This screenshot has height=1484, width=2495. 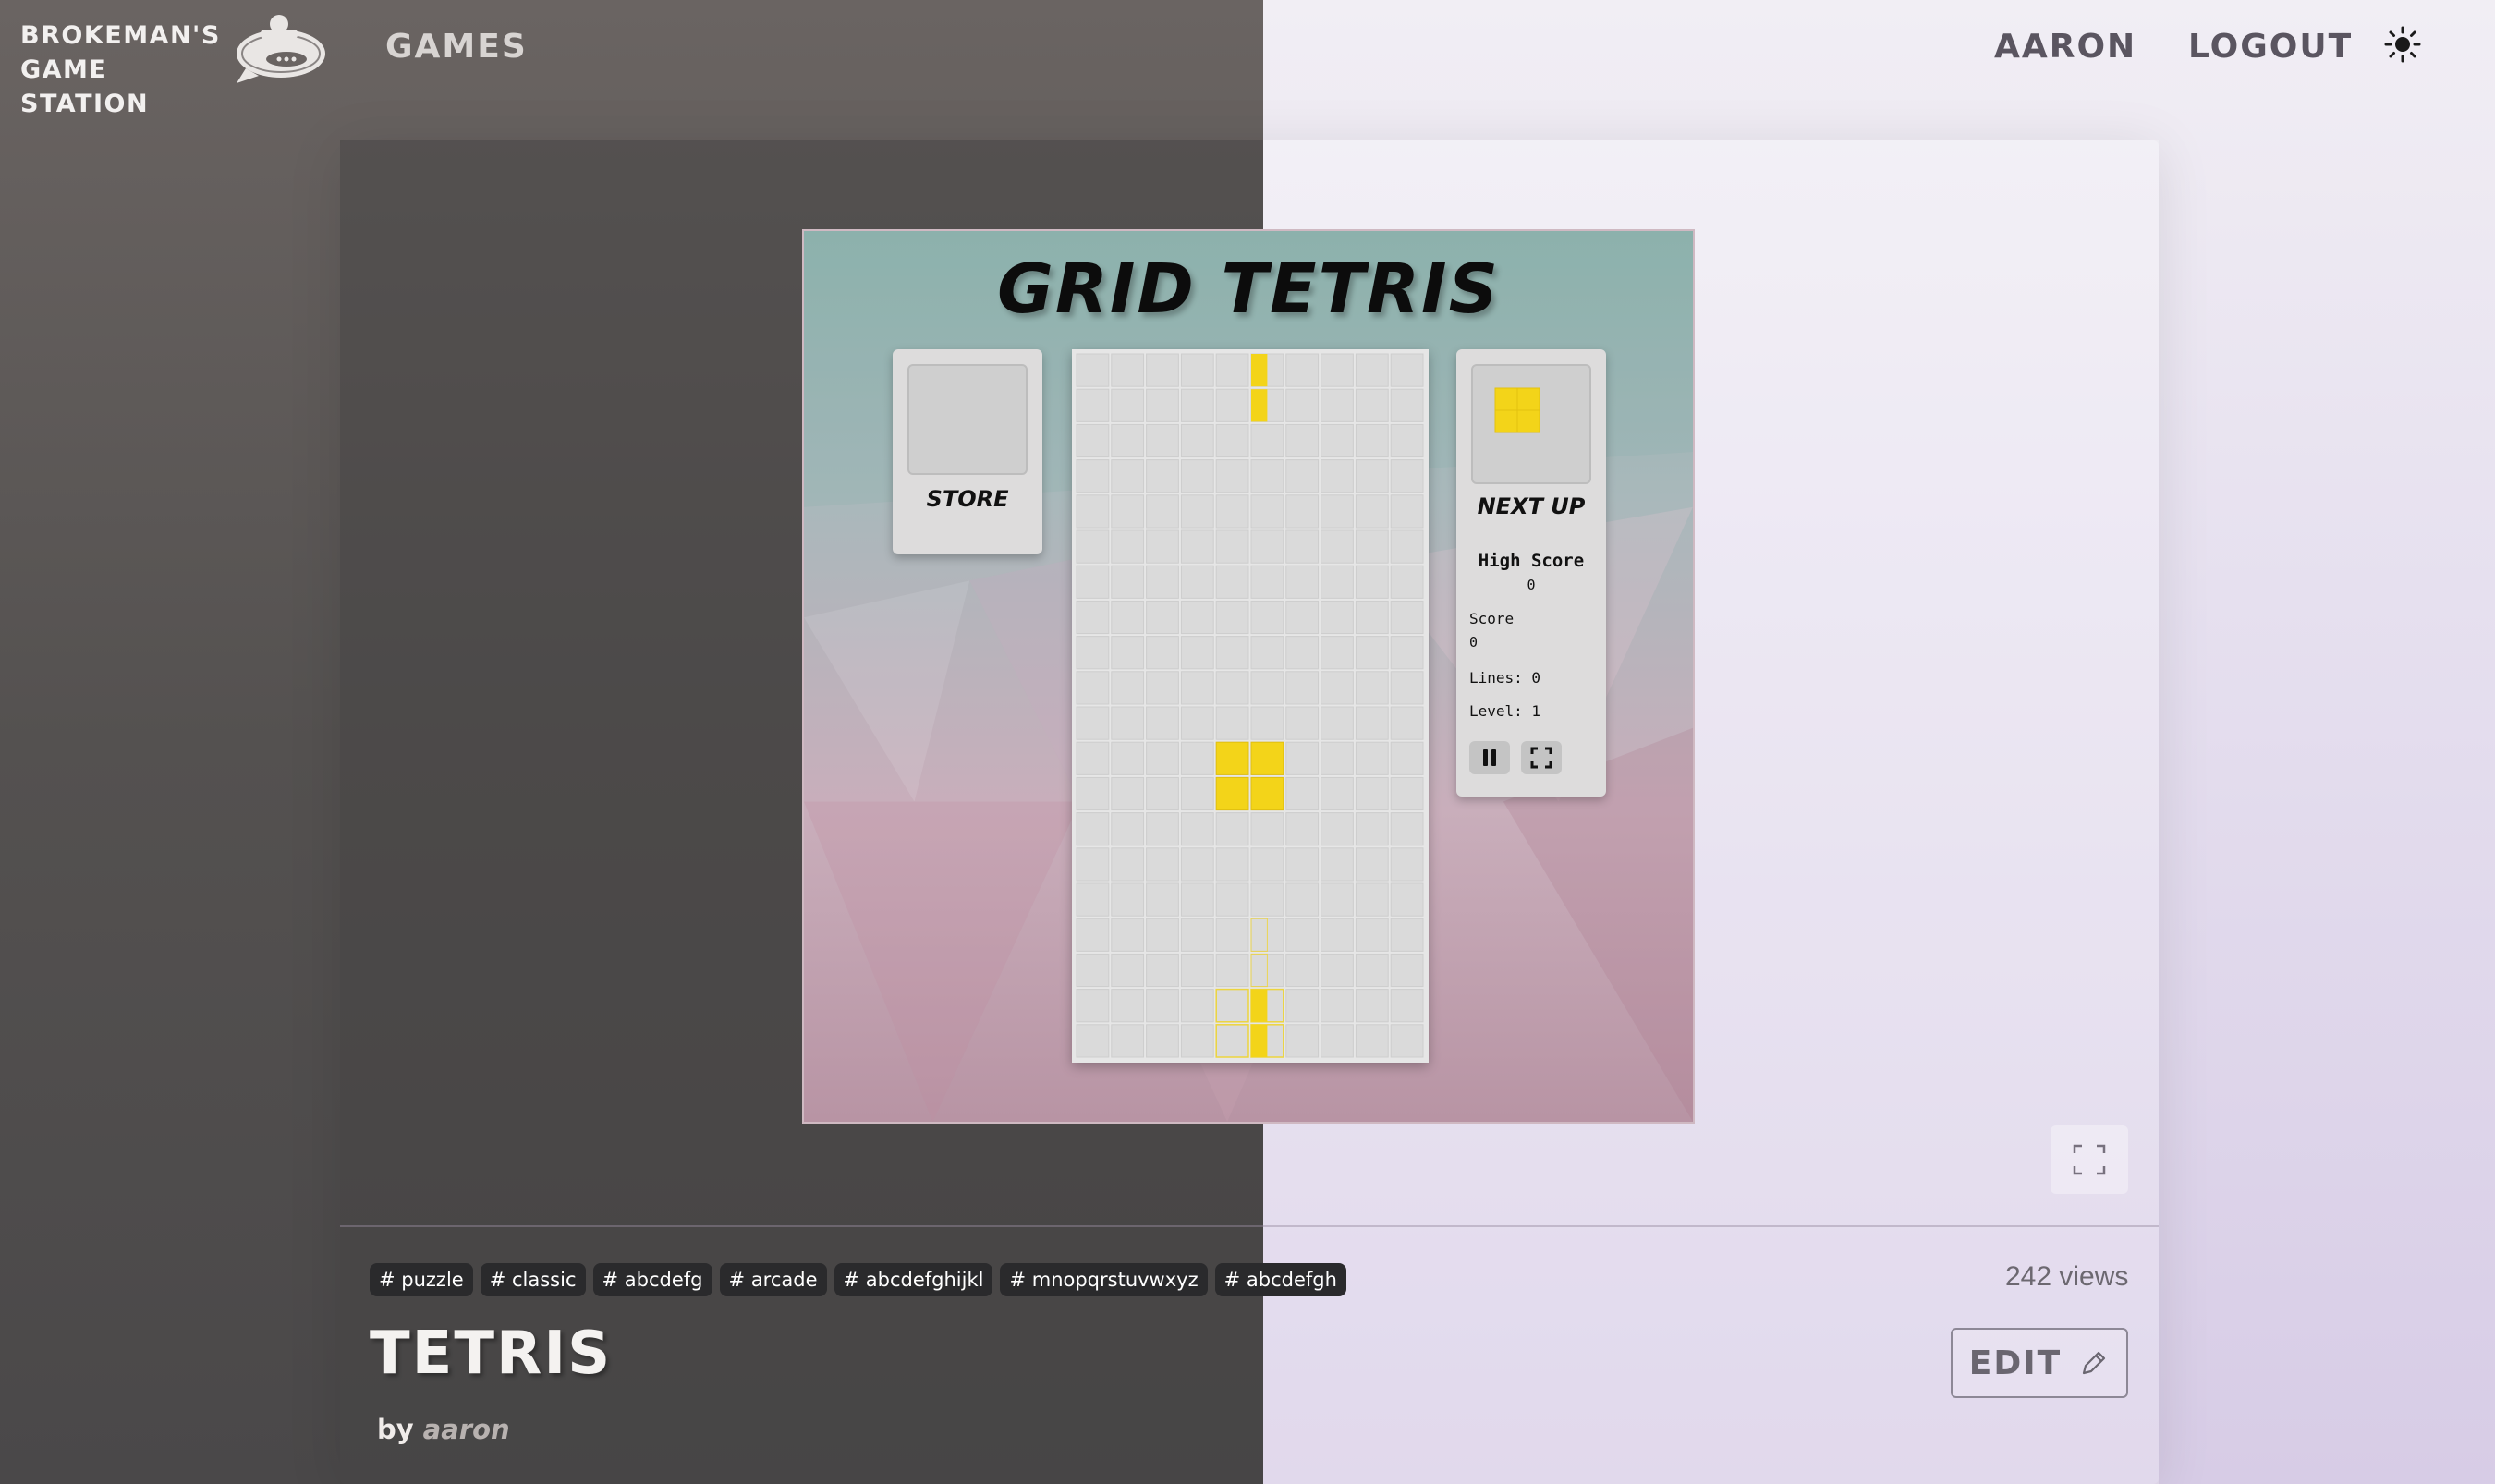 I want to click on tag-chip: # abcdefg, so click(x=652, y=1279).